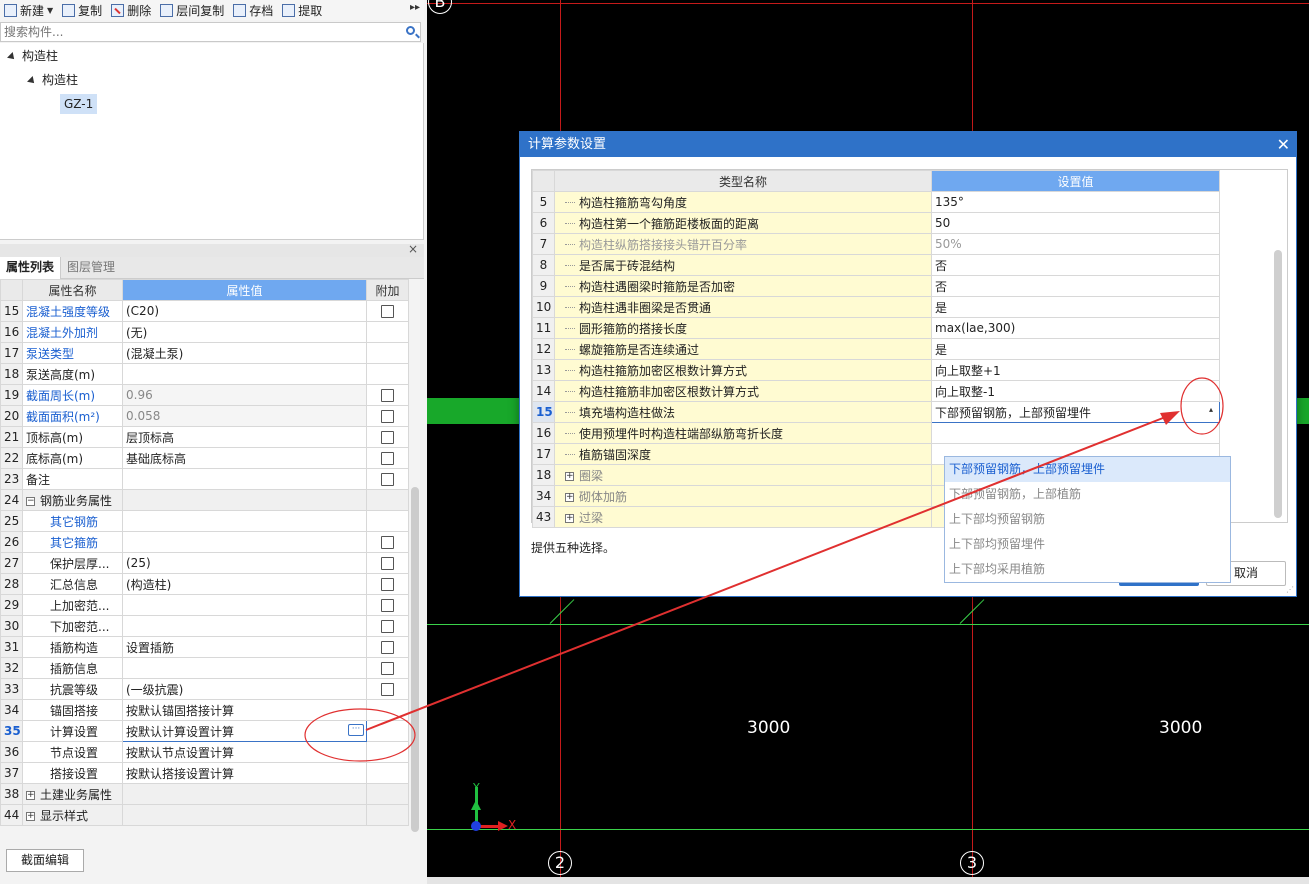  What do you see at coordinates (876, 391) in the screenshot?
I see `table-row: 14 构造柱箍筋非加密区根数计算方式 向上取整-1` at bounding box center [876, 391].